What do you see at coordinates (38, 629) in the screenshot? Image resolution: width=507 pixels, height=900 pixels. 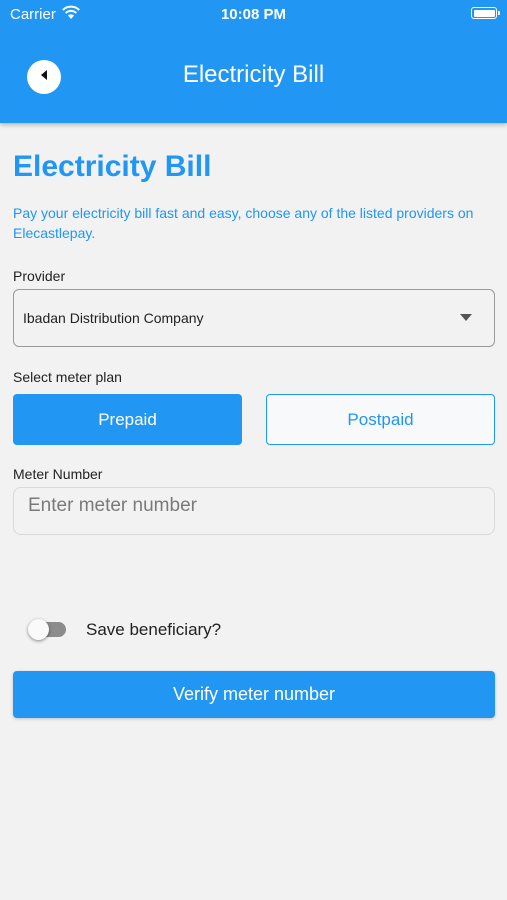 I see `toggle-knob` at bounding box center [38, 629].